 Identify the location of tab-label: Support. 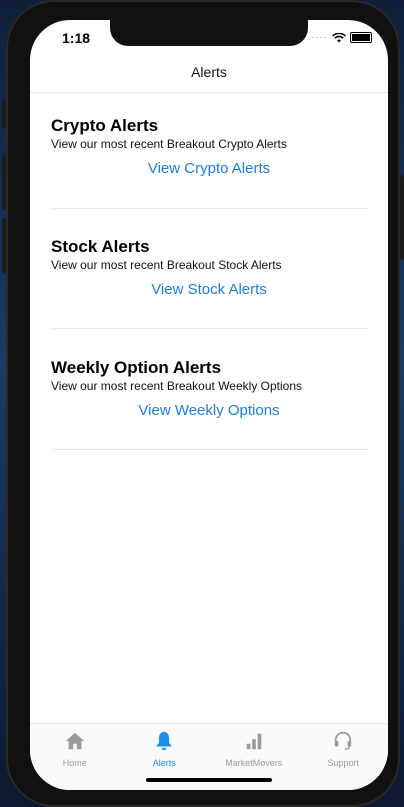
(343, 763).